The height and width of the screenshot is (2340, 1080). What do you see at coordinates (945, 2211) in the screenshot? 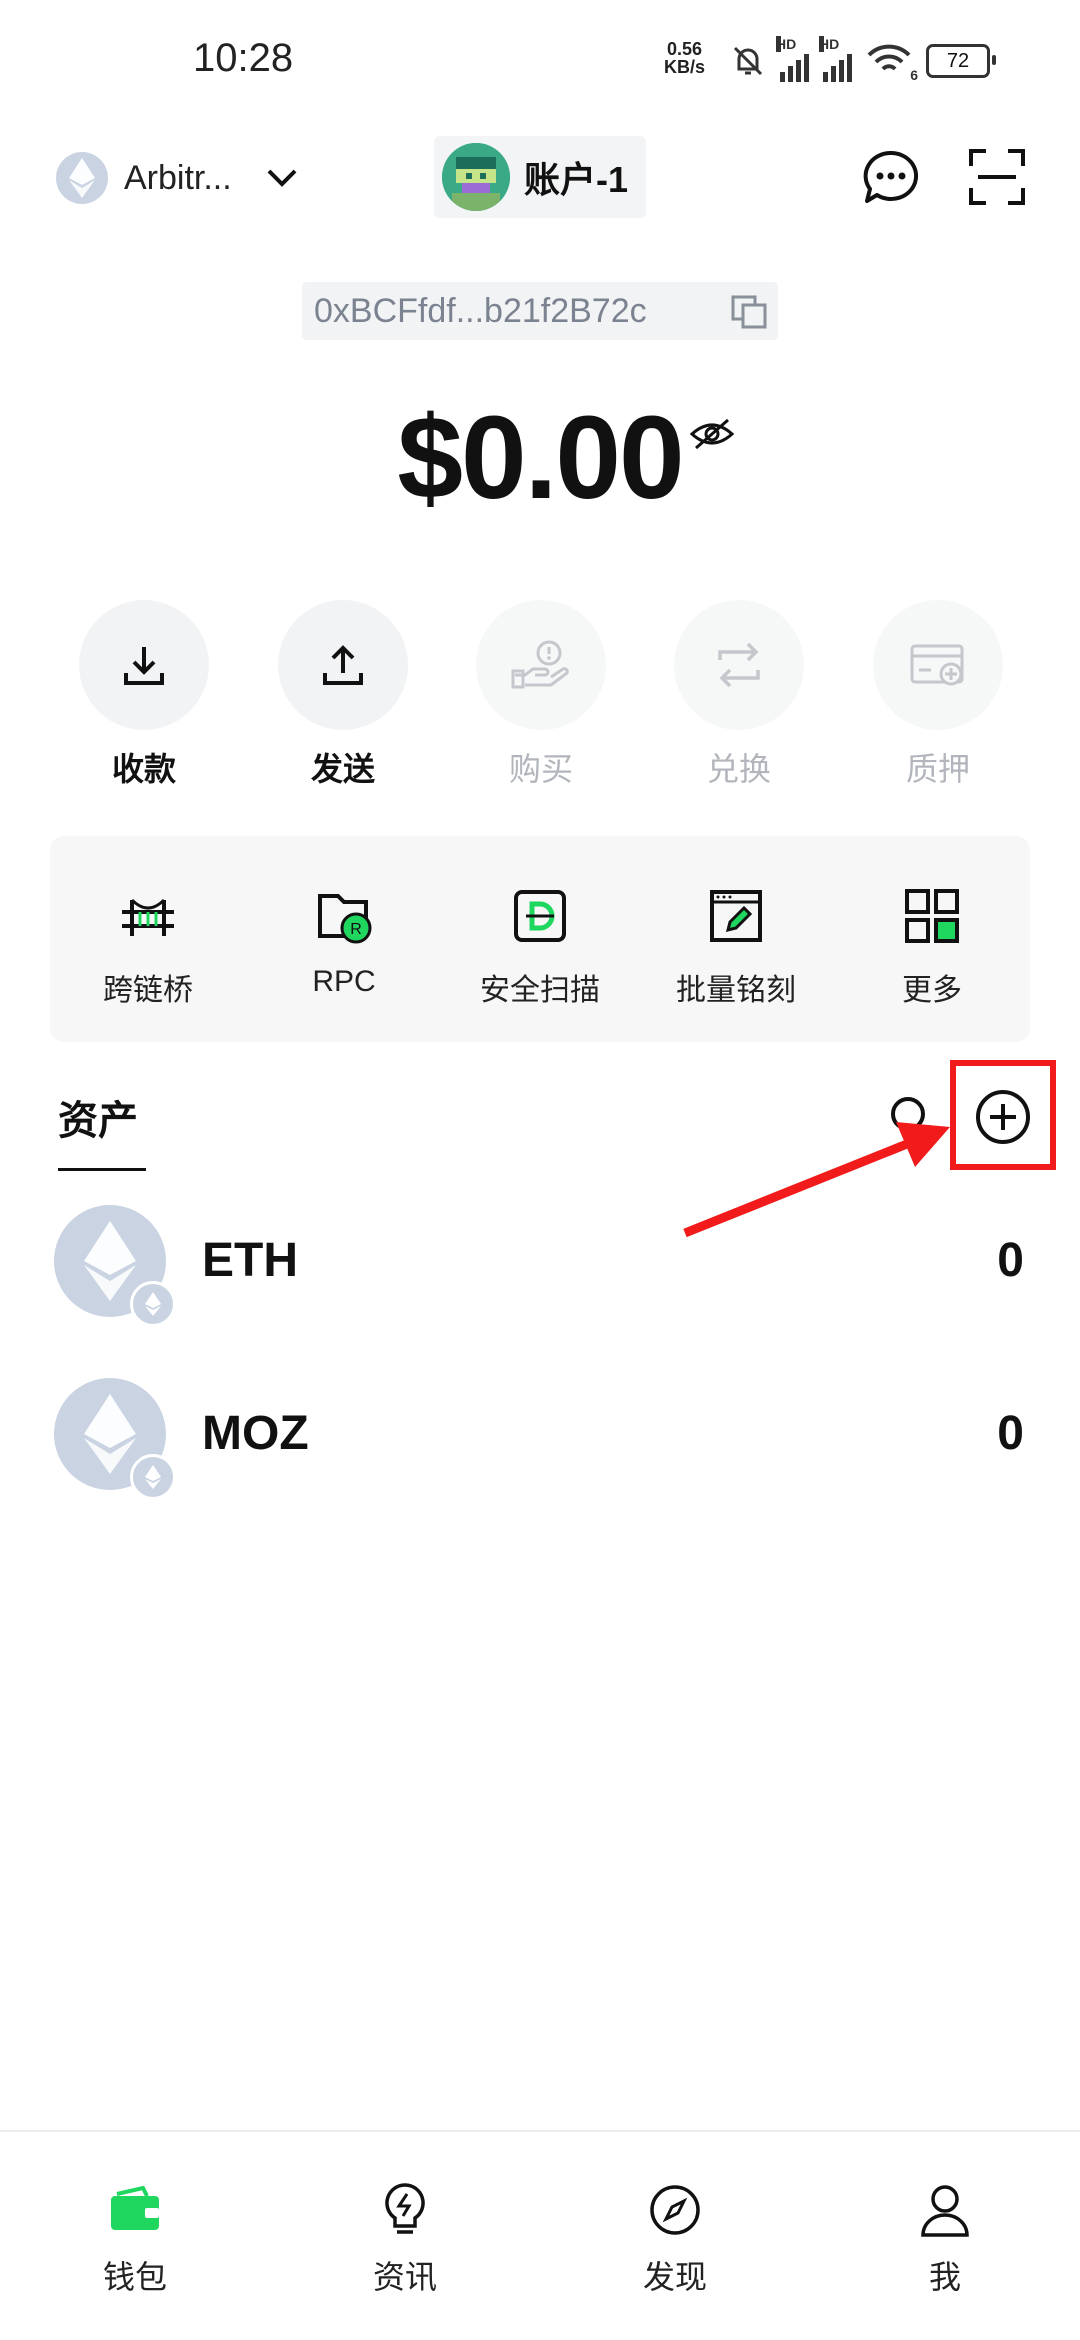
I see `profile-icon` at bounding box center [945, 2211].